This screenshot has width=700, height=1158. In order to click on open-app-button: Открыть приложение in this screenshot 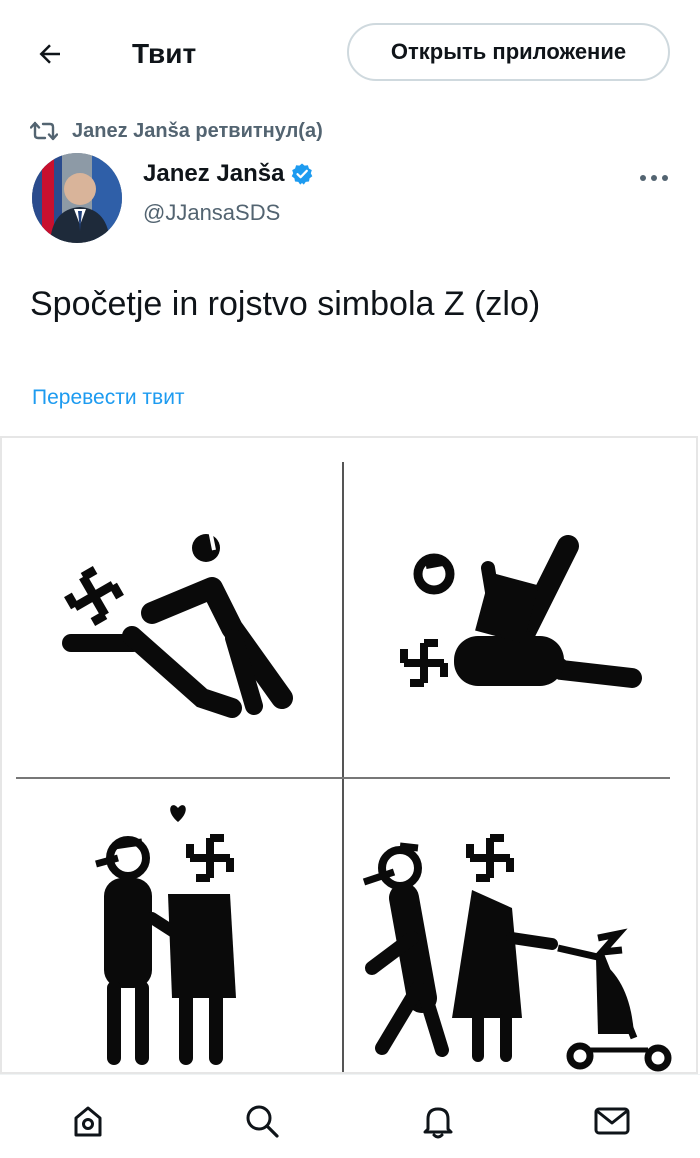, I will do `click(508, 52)`.